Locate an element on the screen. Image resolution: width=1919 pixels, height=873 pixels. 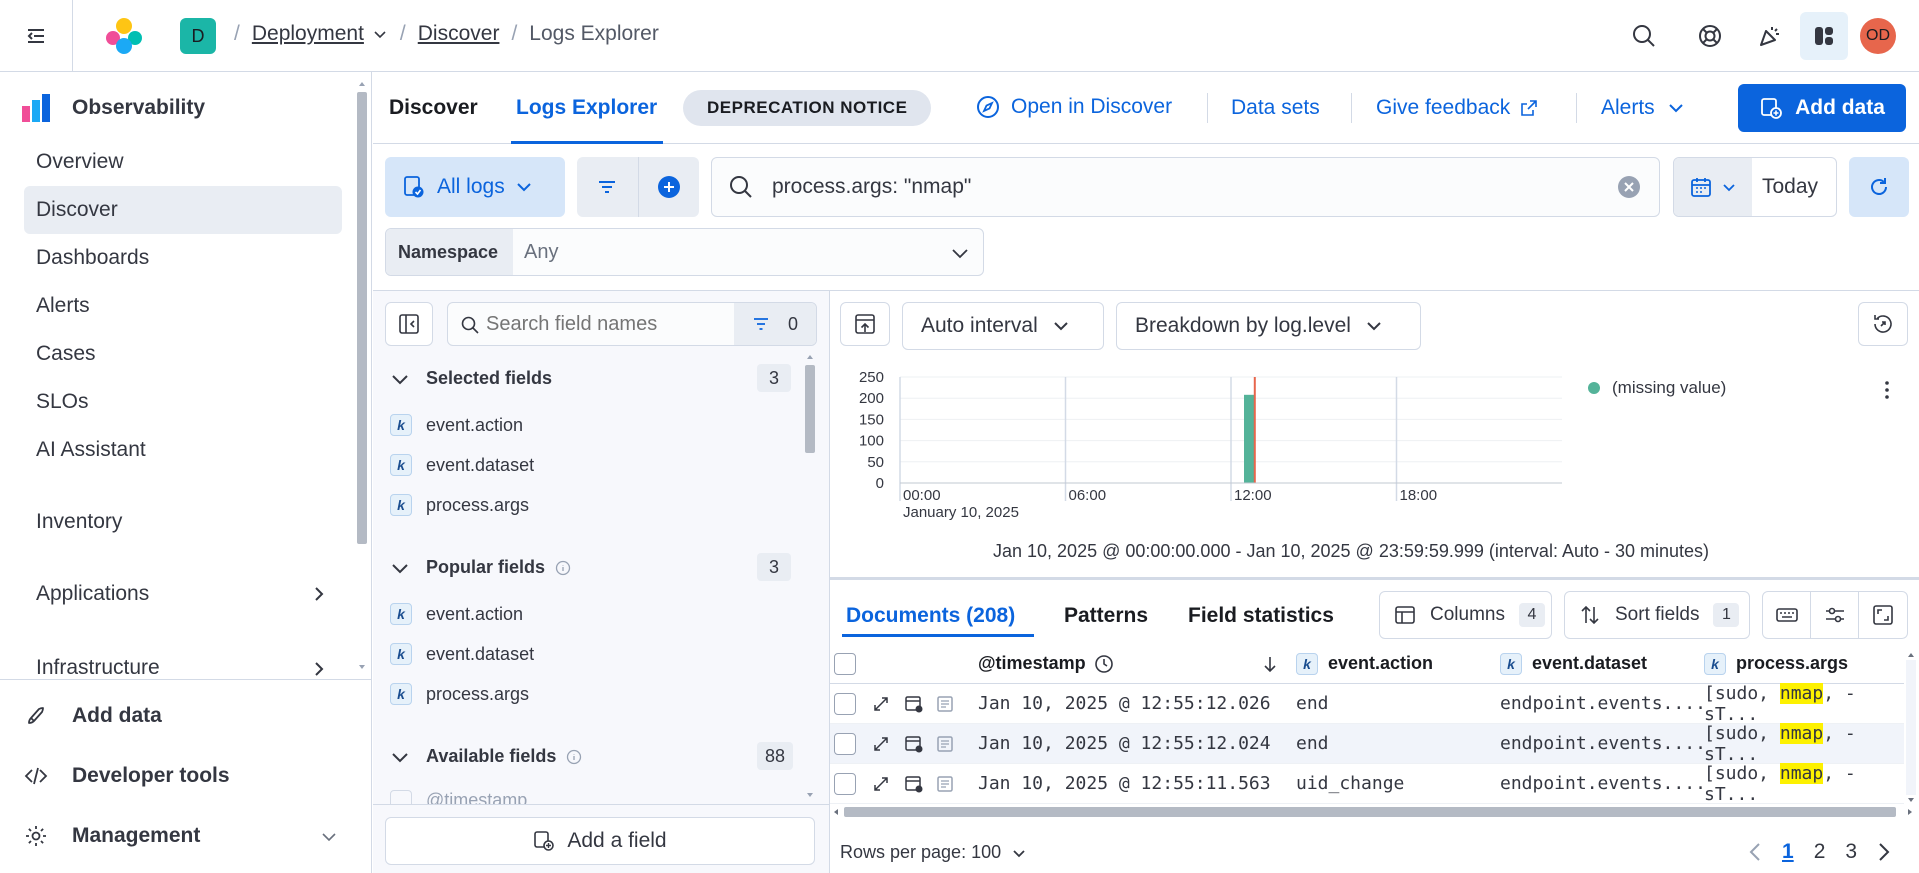
footer-add-data: Add data is located at coordinates (117, 716).